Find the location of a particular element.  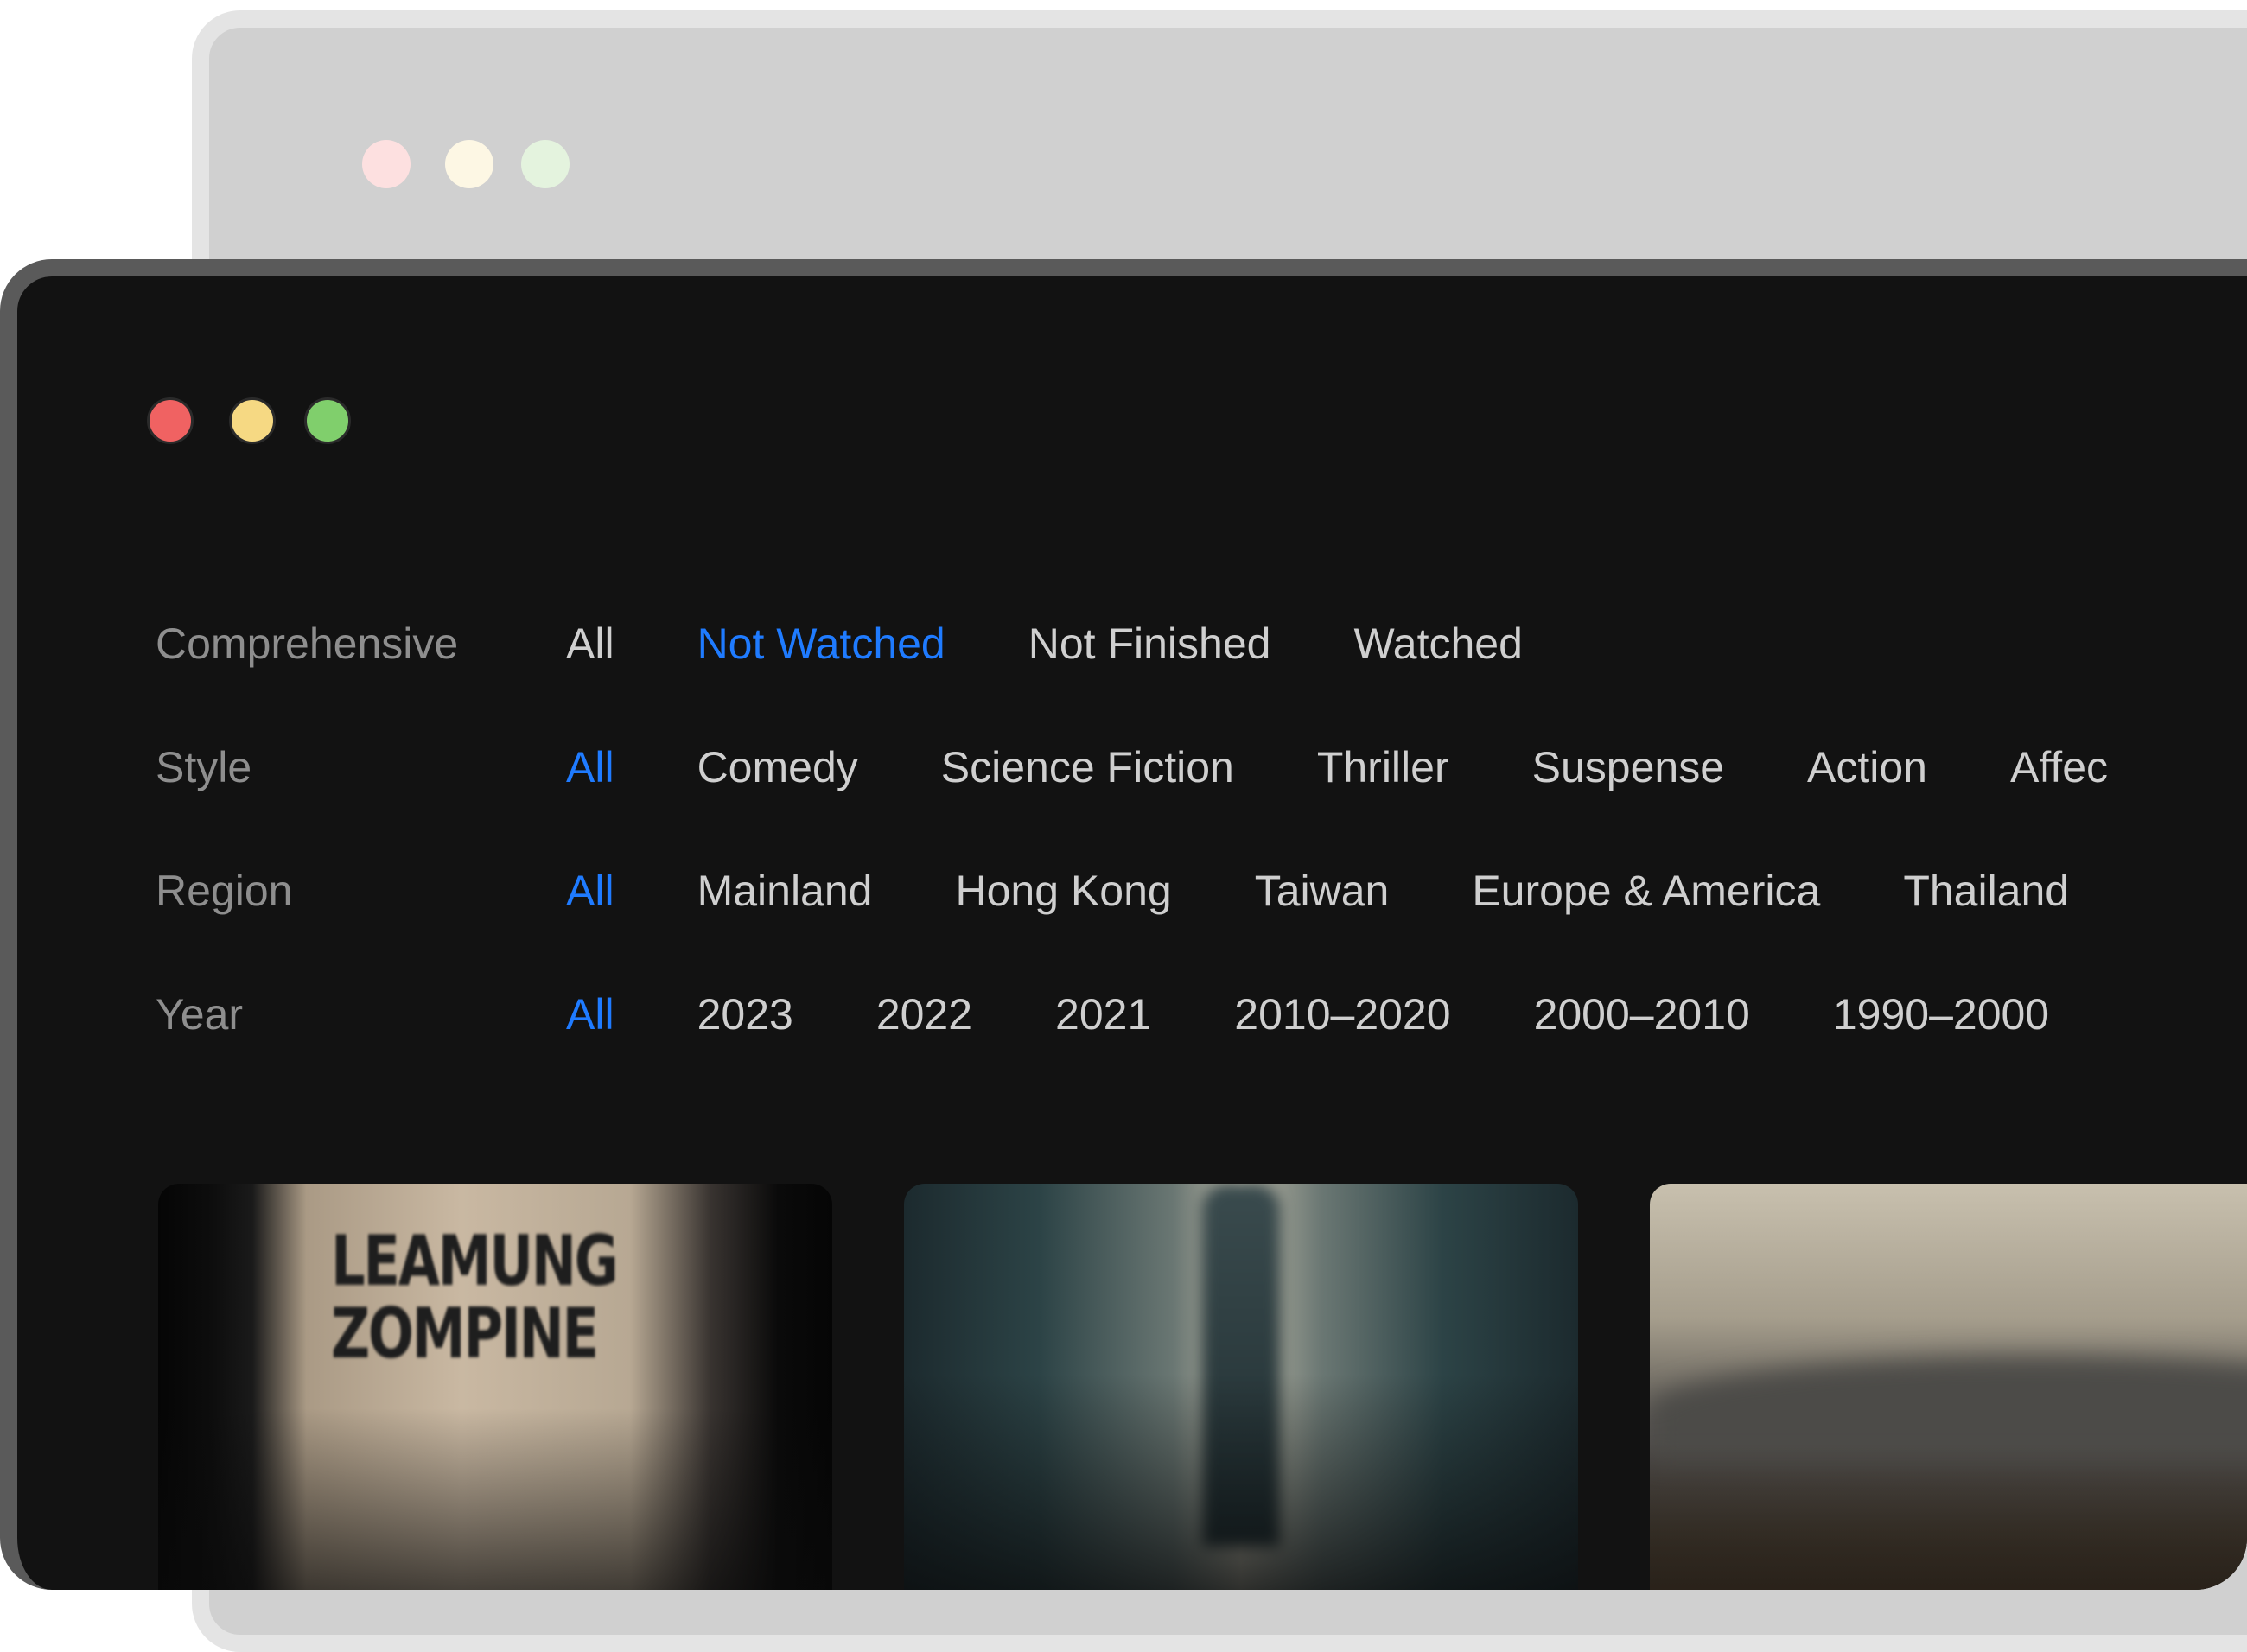

filter-label: Style is located at coordinates (204, 767).